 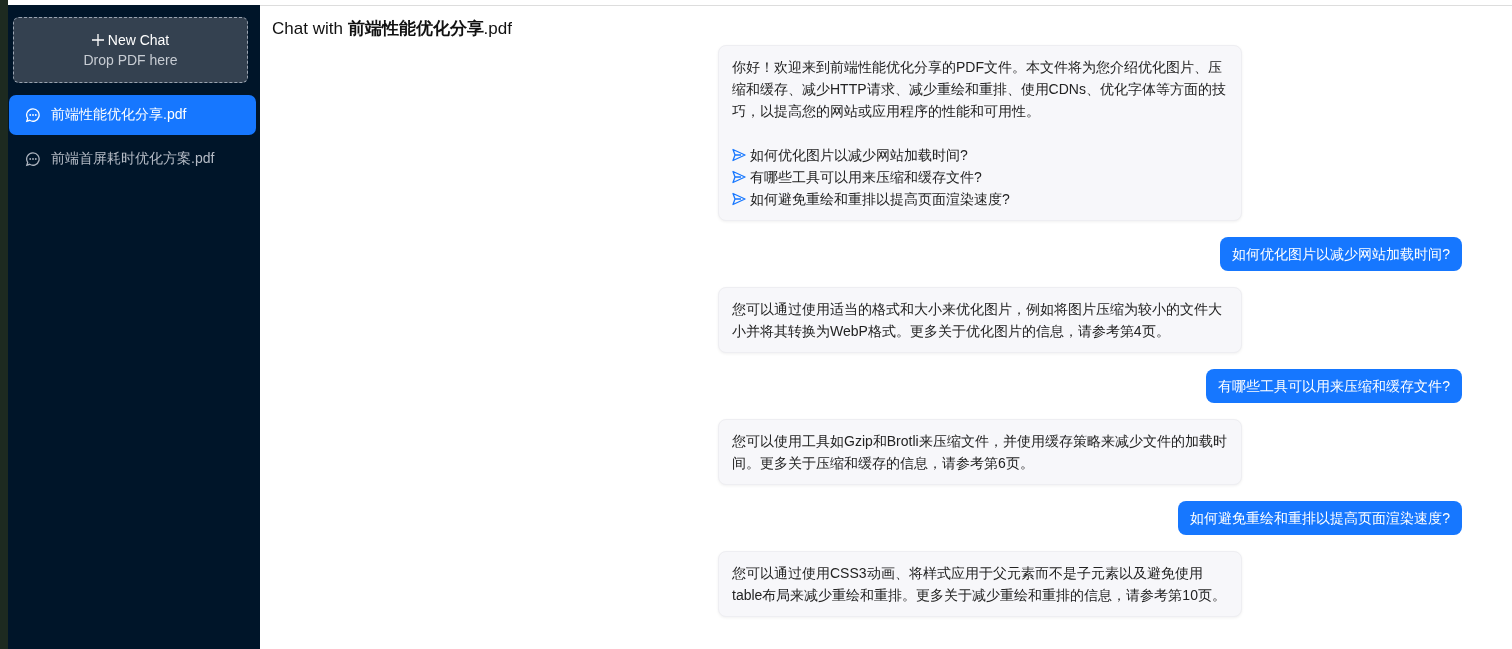 I want to click on chat-title: Chat with 前端性能优化分享.pdf, so click(x=392, y=29).